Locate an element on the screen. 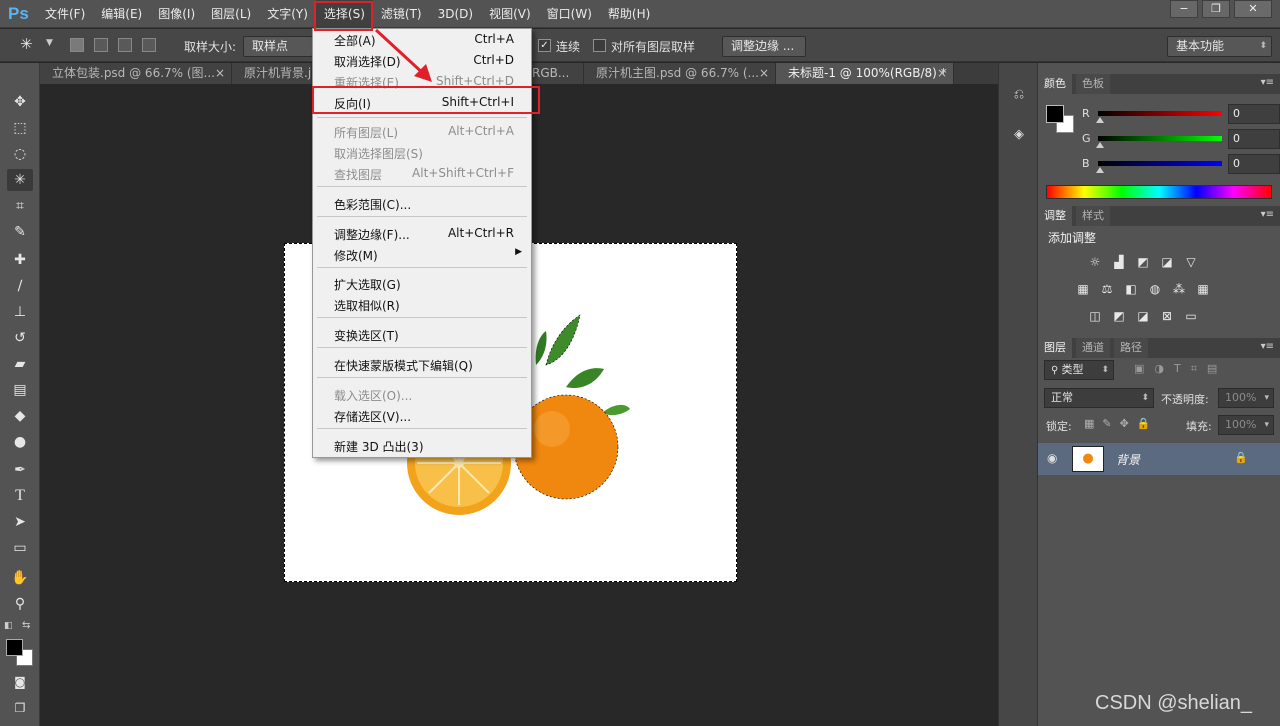  menu-help: 帮助(H) is located at coordinates (629, 14).